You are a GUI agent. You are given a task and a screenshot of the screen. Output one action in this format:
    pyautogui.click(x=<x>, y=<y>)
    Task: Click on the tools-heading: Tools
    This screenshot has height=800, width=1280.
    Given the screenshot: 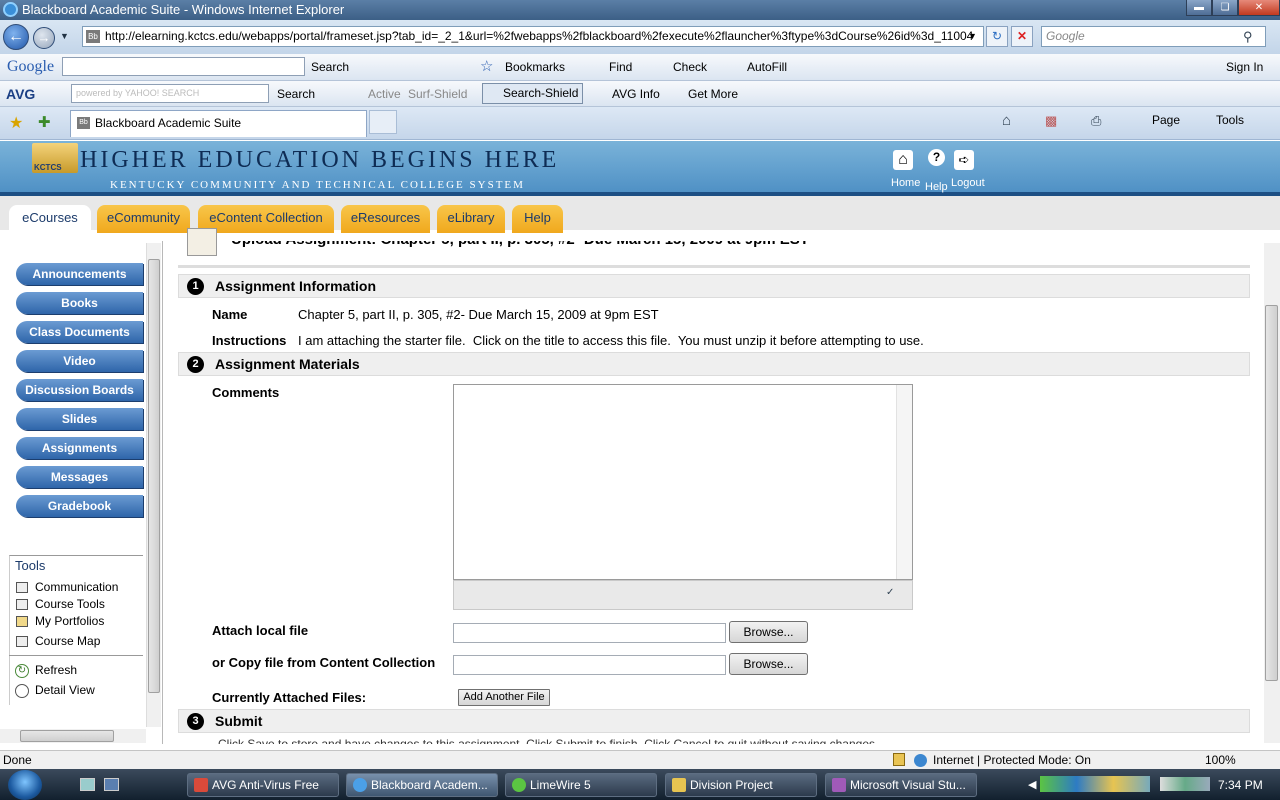 What is the action you would take?
    pyautogui.click(x=30, y=565)
    